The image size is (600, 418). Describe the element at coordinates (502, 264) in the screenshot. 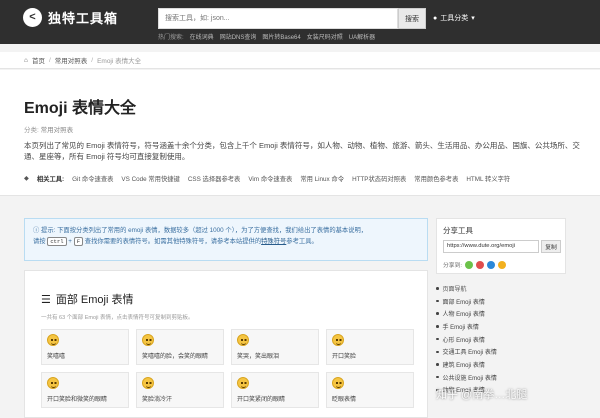

I see `qzone-icon` at that location.